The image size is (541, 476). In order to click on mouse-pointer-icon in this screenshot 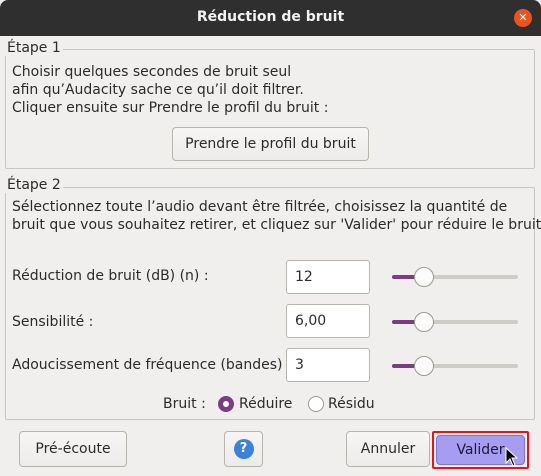, I will do `click(512, 457)`.